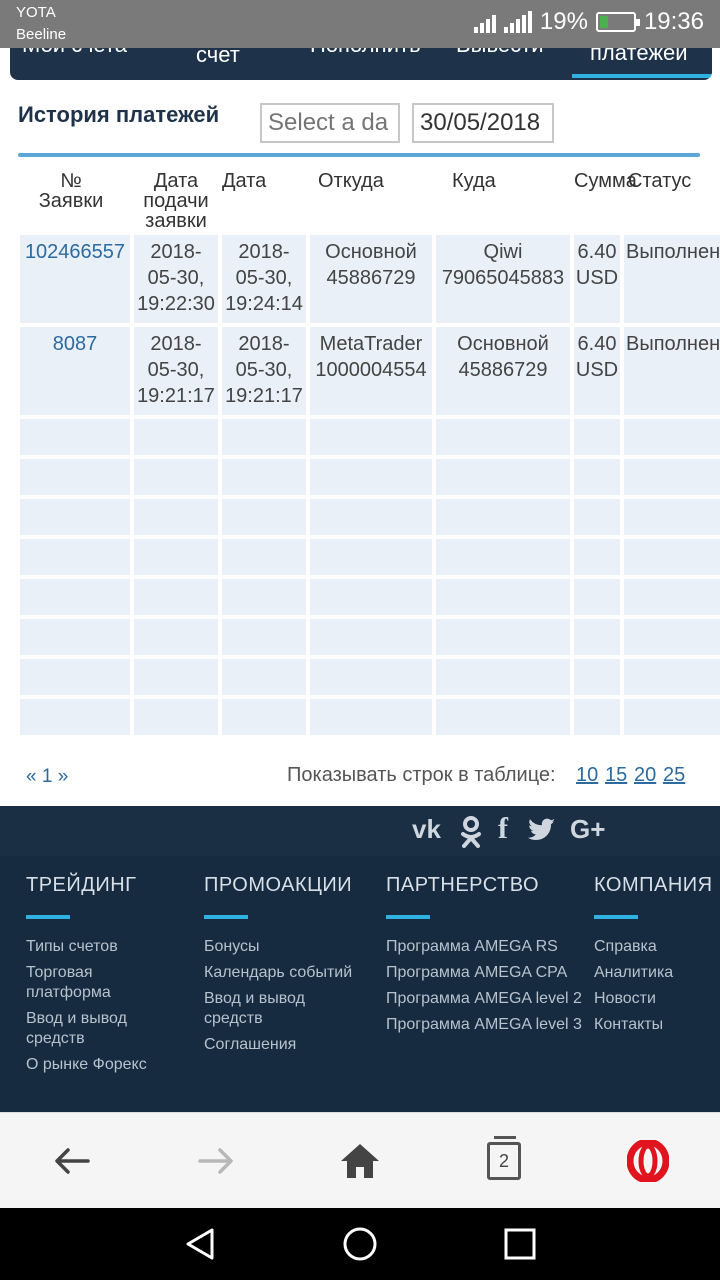  Describe the element at coordinates (471, 832) in the screenshot. I see `odnoklassniki-icon` at that location.